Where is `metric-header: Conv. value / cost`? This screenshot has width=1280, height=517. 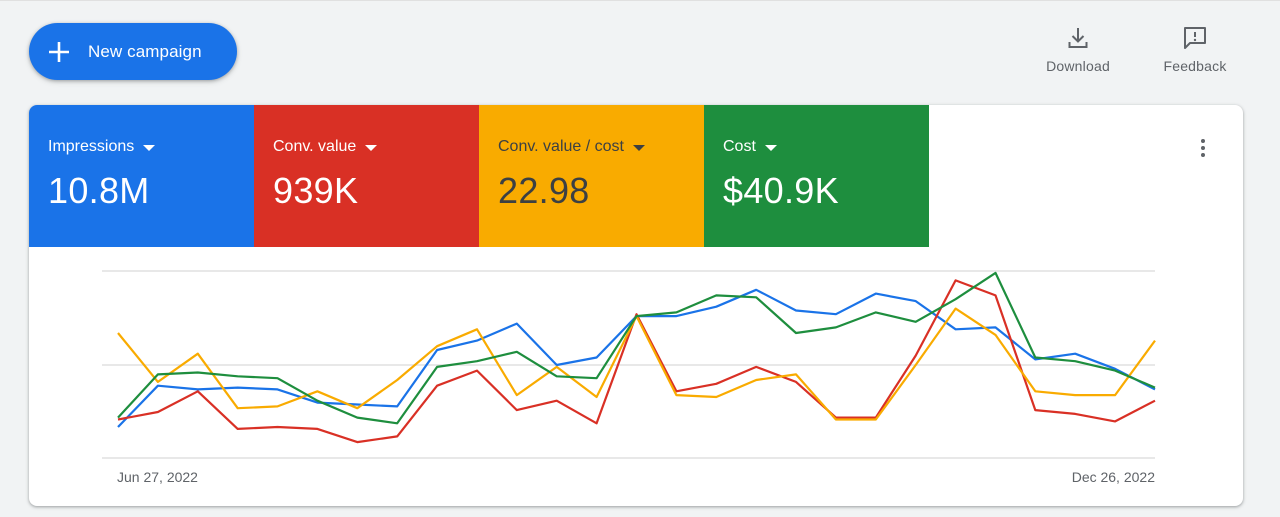 metric-header: Conv. value / cost is located at coordinates (601, 147).